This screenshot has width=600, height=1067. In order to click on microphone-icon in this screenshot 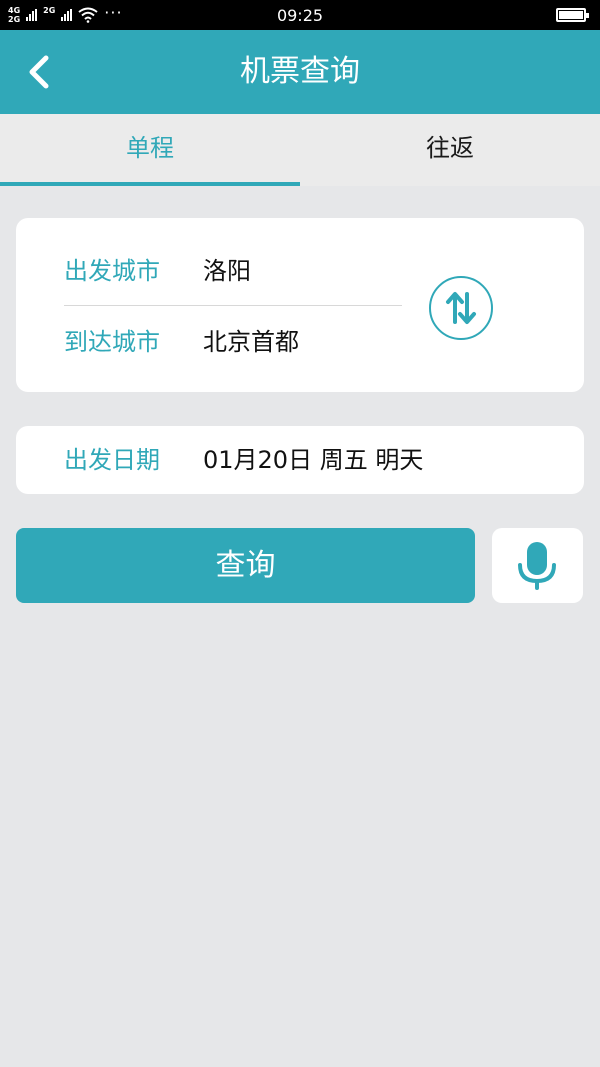, I will do `click(537, 566)`.